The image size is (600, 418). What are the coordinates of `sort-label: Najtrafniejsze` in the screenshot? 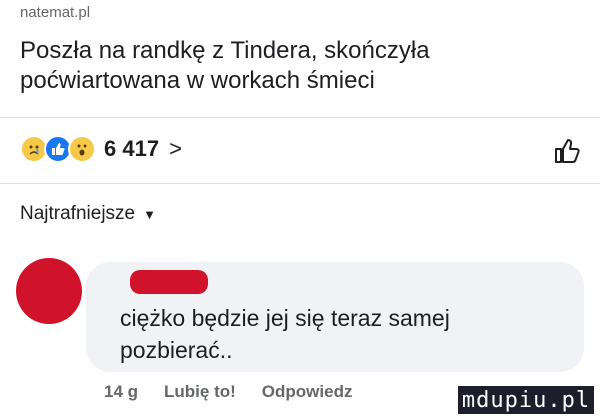 It's located at (78, 213).